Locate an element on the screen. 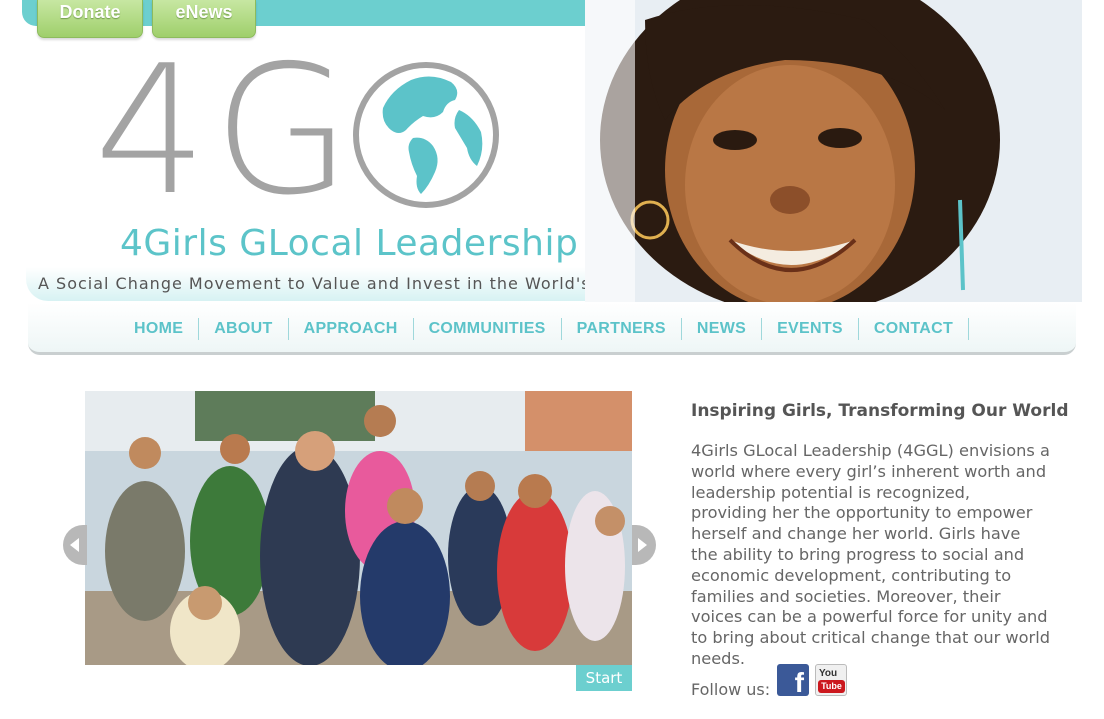  nav-events: EVENTS is located at coordinates (810, 329).